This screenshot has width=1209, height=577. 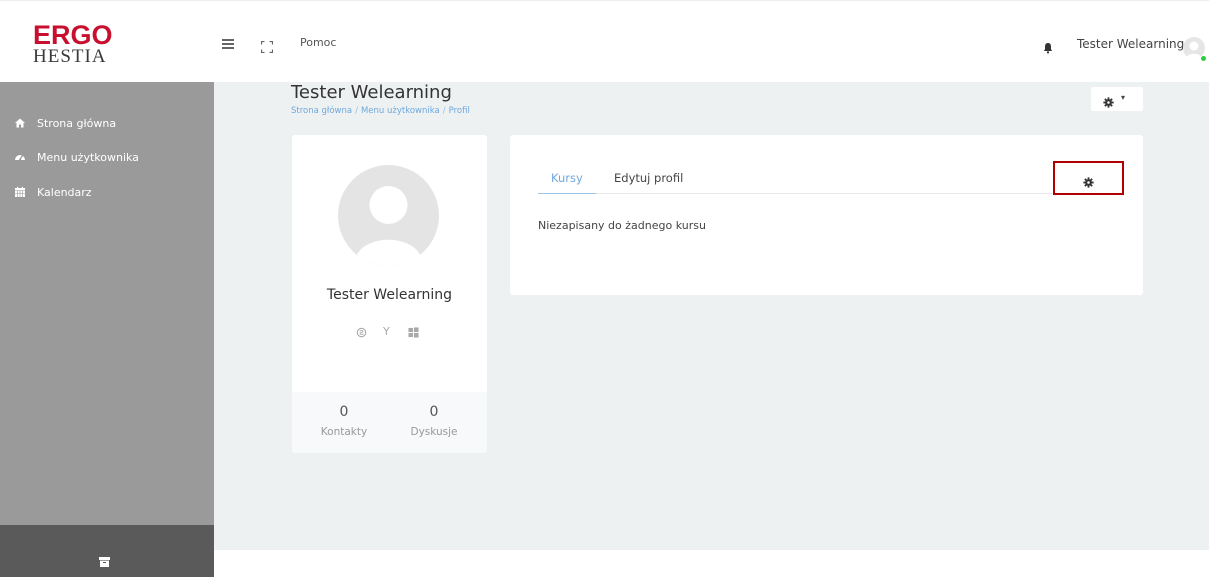 I want to click on brand-logo: ERGO HESTIA, so click(x=73, y=43).